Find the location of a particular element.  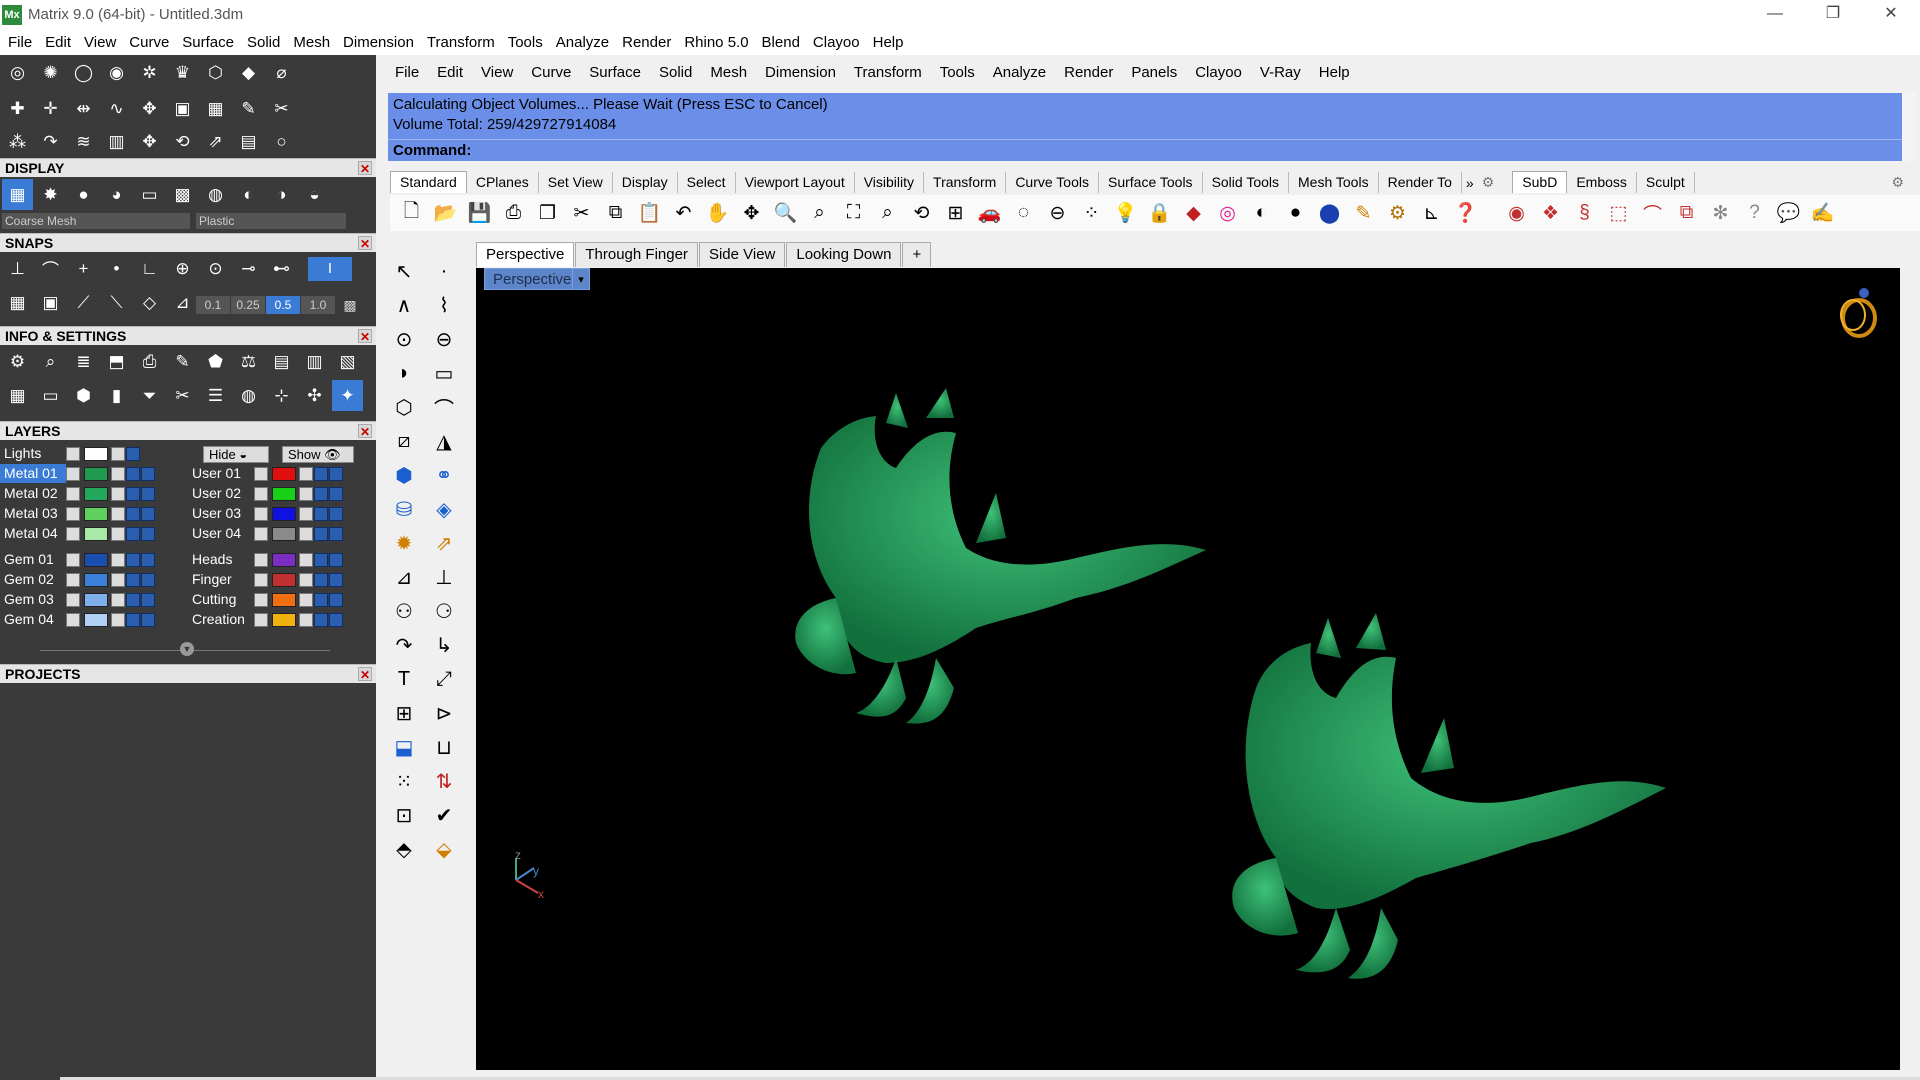

tab-visibility: Visibility is located at coordinates (890, 182).